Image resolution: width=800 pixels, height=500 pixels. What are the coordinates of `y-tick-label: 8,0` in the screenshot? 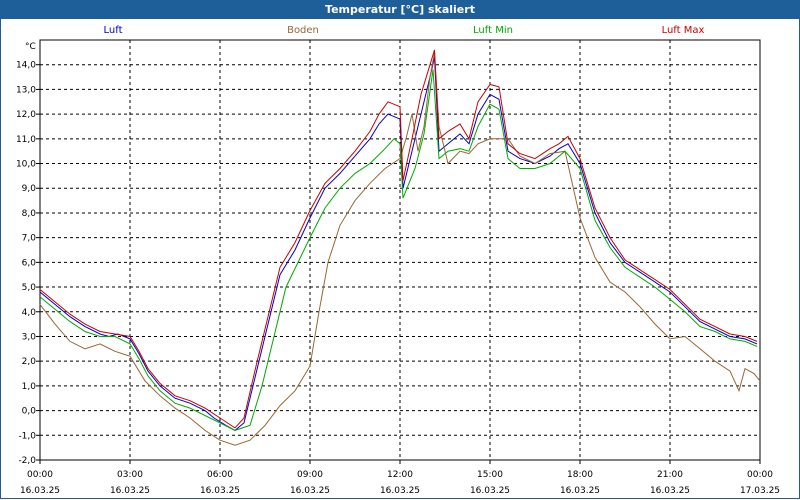 It's located at (29, 214).